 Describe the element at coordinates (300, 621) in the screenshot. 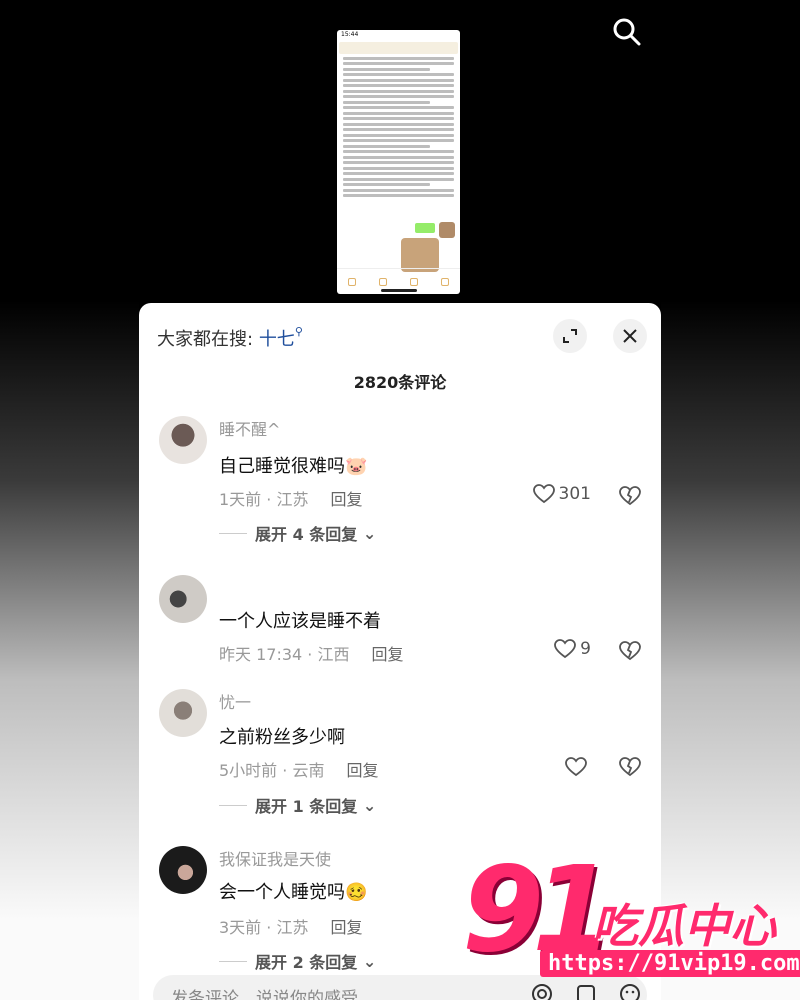

I see `comment-text: 一个人应该是睡不着` at that location.